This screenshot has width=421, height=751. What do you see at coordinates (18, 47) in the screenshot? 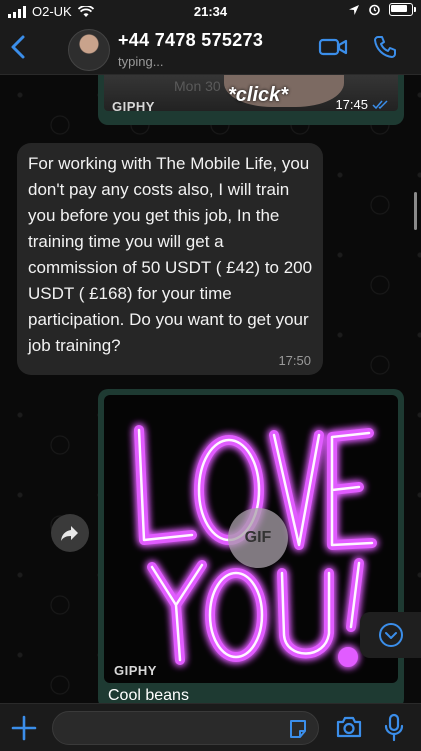
I see `back-icon` at bounding box center [18, 47].